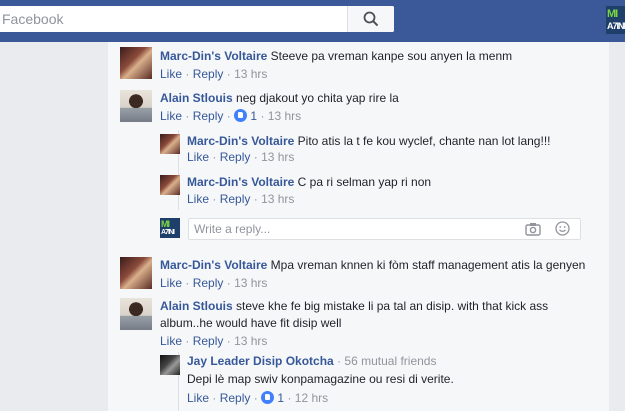  I want to click on comment-actions: Like · Reply · 1 · 13 hrs, so click(230, 116).